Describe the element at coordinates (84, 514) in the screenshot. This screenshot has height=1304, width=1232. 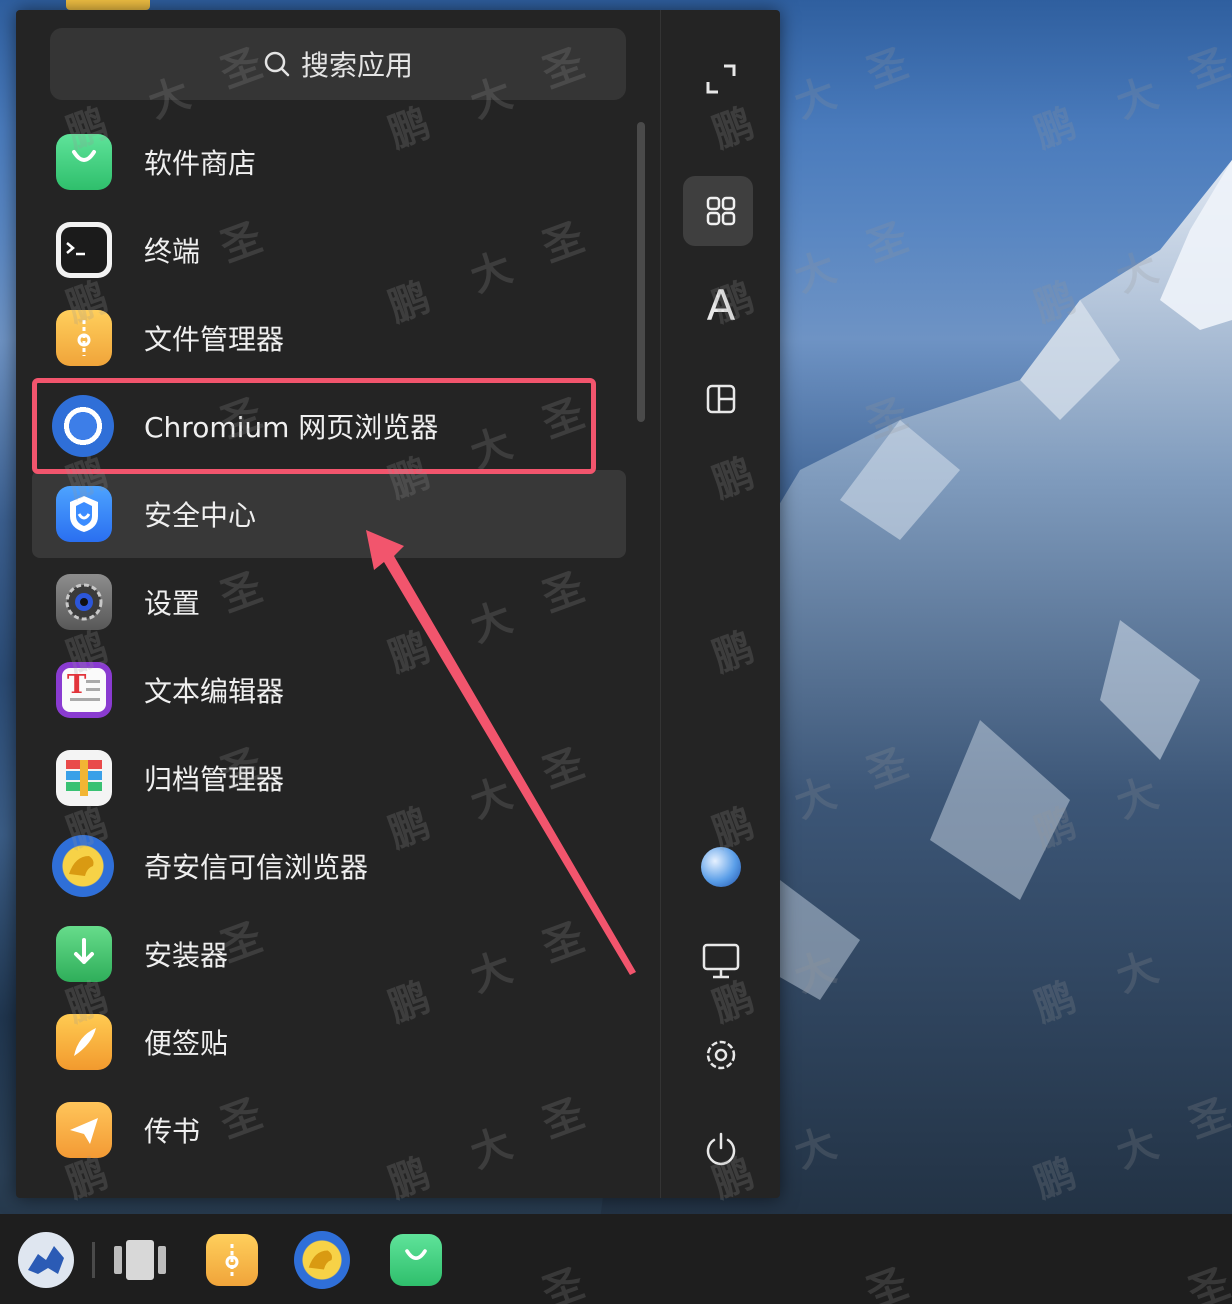
I see `security-center-icon` at that location.